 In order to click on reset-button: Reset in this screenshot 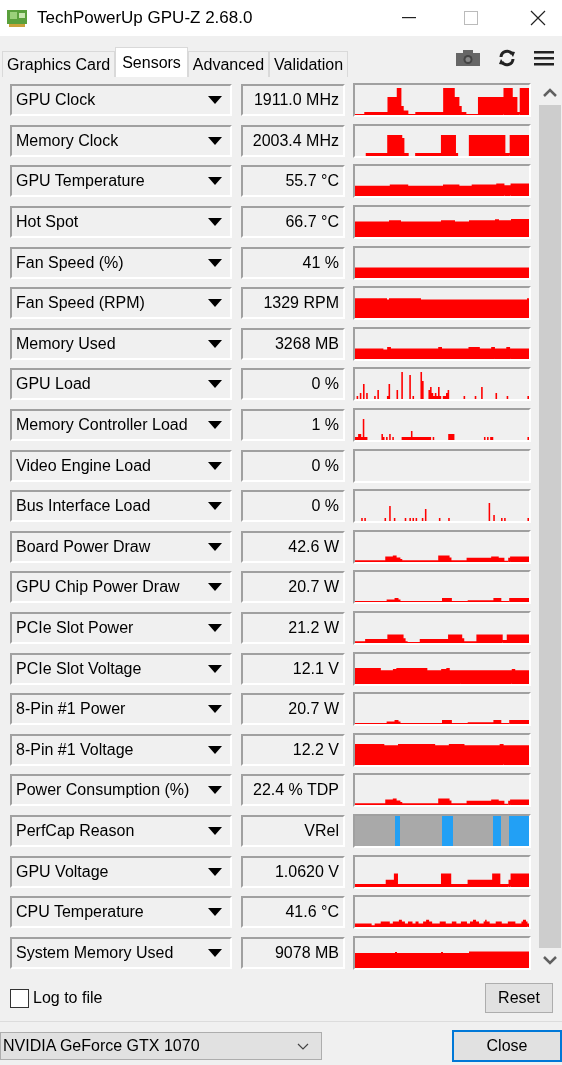, I will do `click(519, 998)`.